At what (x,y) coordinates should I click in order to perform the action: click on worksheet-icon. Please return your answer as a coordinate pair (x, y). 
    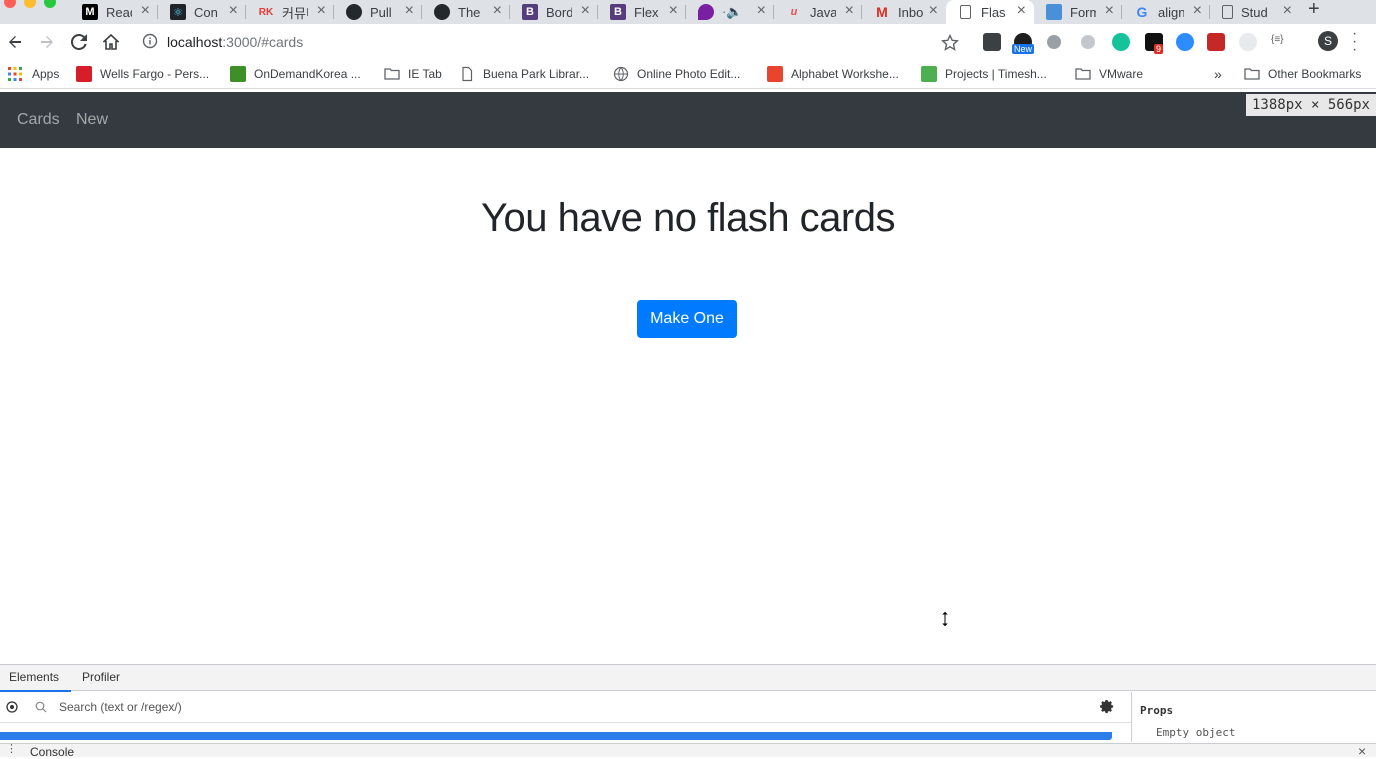
    Looking at the image, I should click on (775, 74).